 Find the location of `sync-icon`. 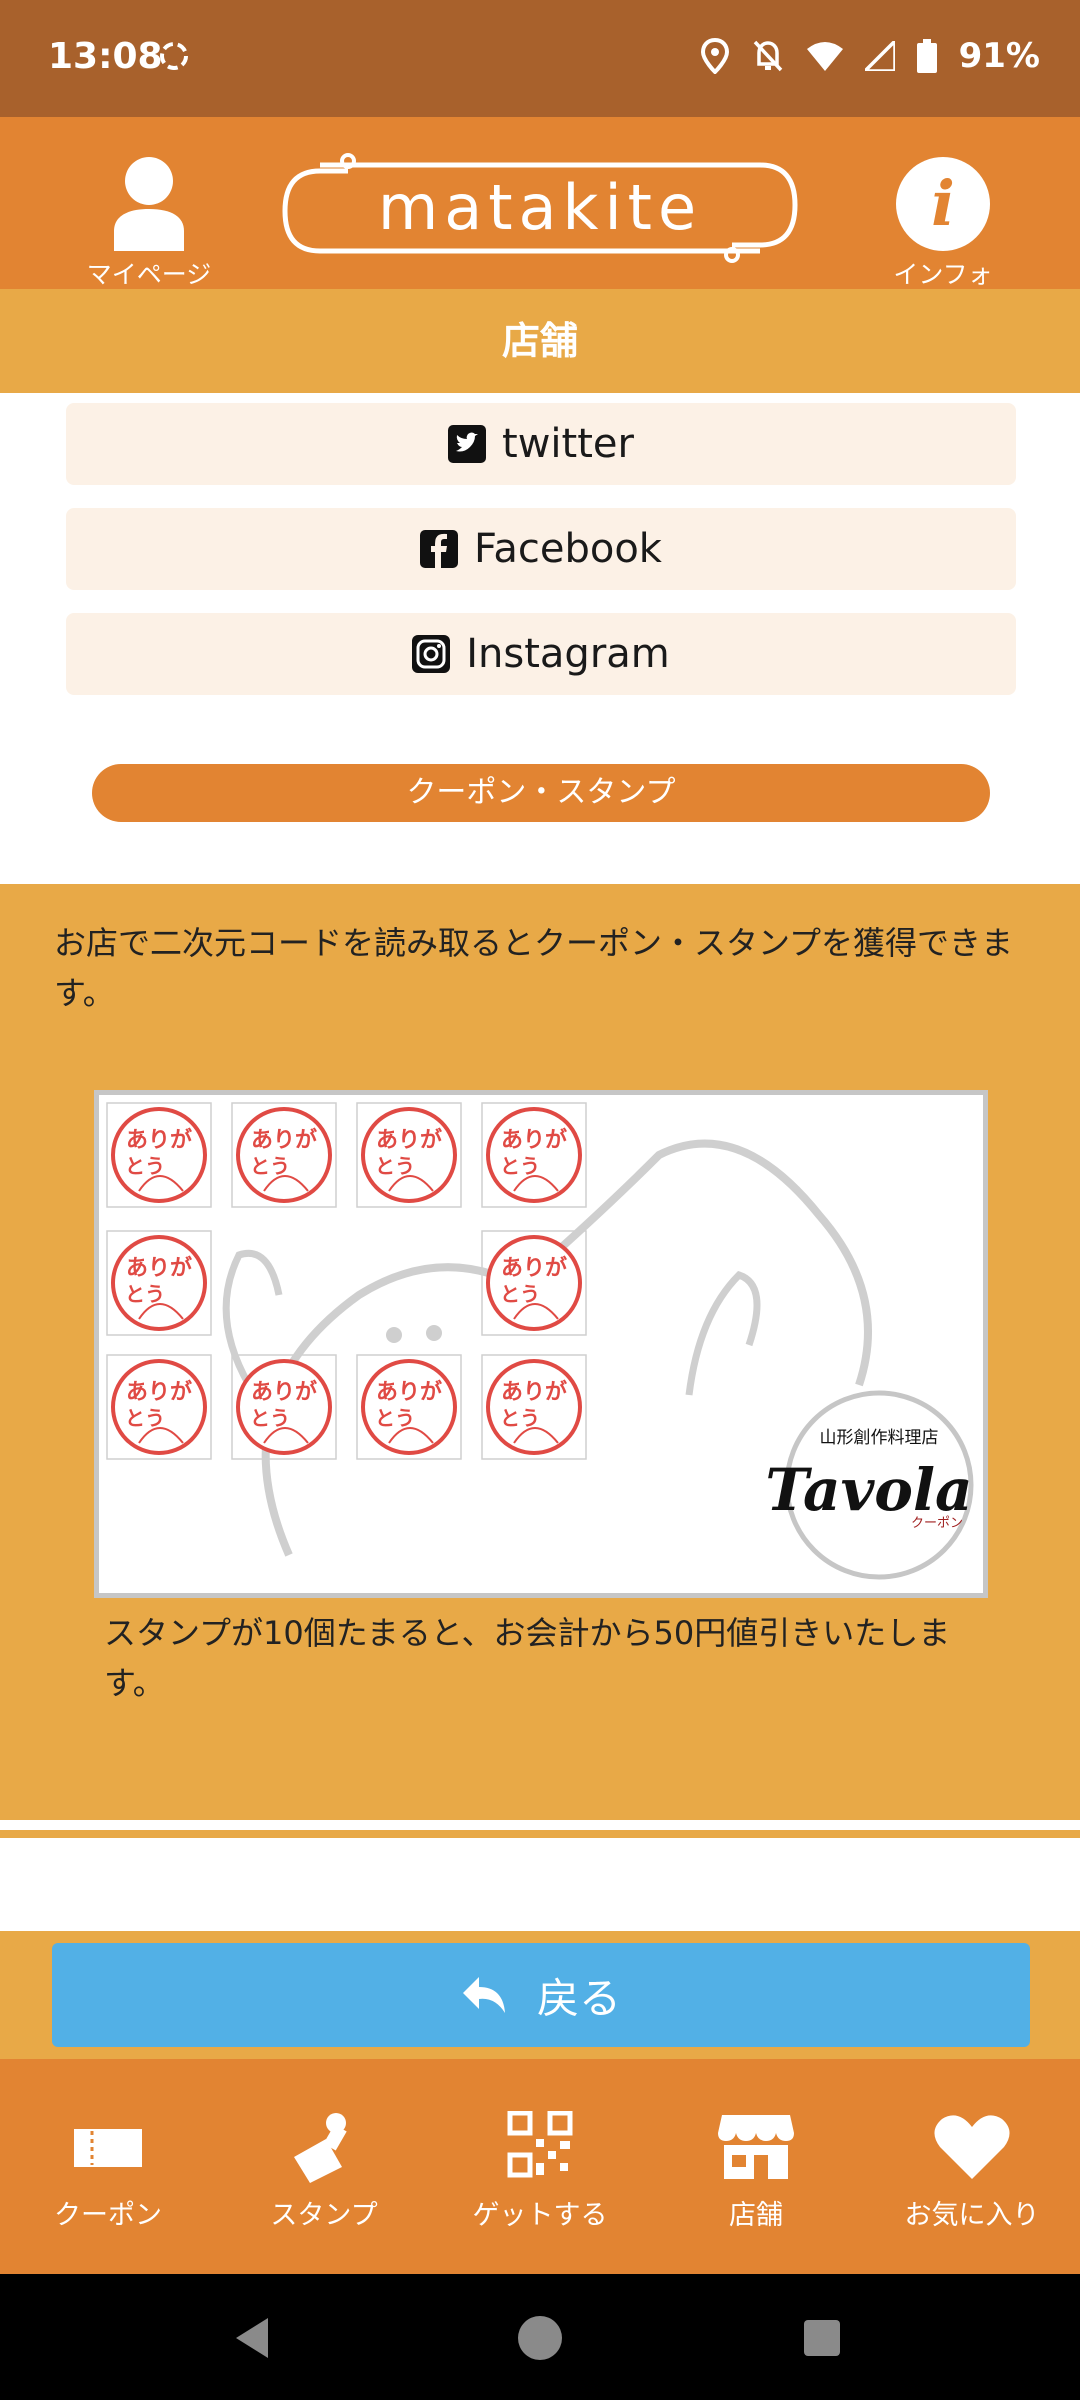

sync-icon is located at coordinates (174, 56).